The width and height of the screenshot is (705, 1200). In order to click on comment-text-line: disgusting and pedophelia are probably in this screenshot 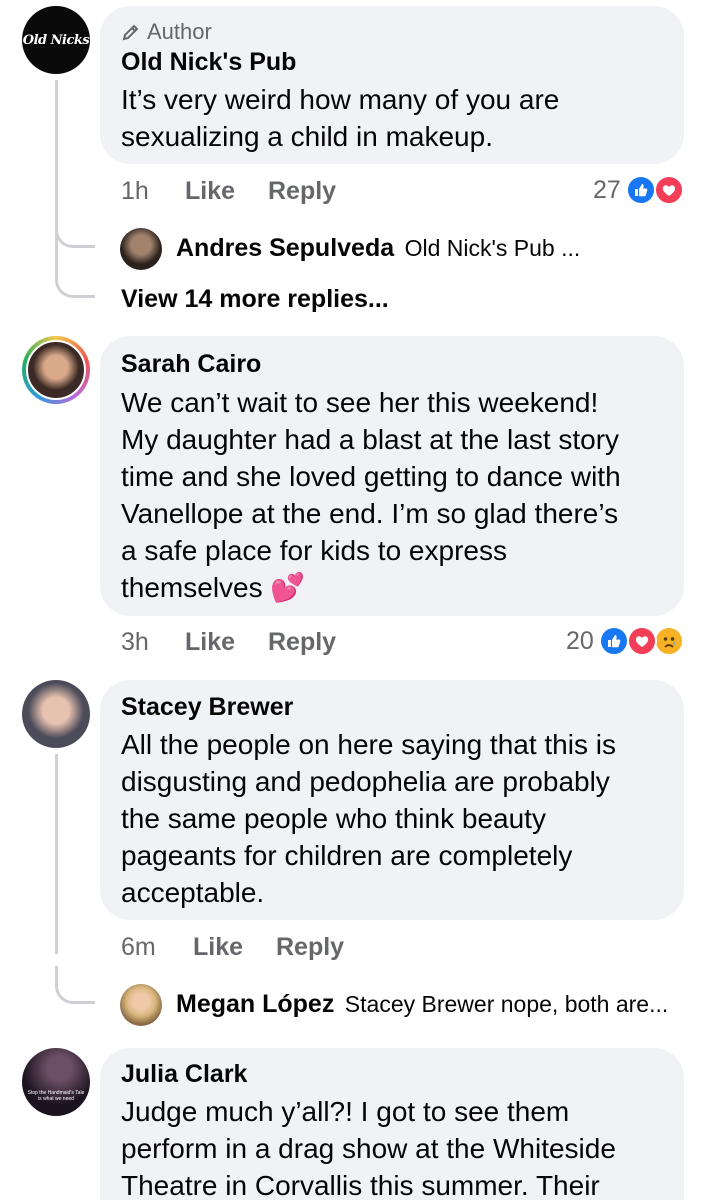, I will do `click(365, 781)`.